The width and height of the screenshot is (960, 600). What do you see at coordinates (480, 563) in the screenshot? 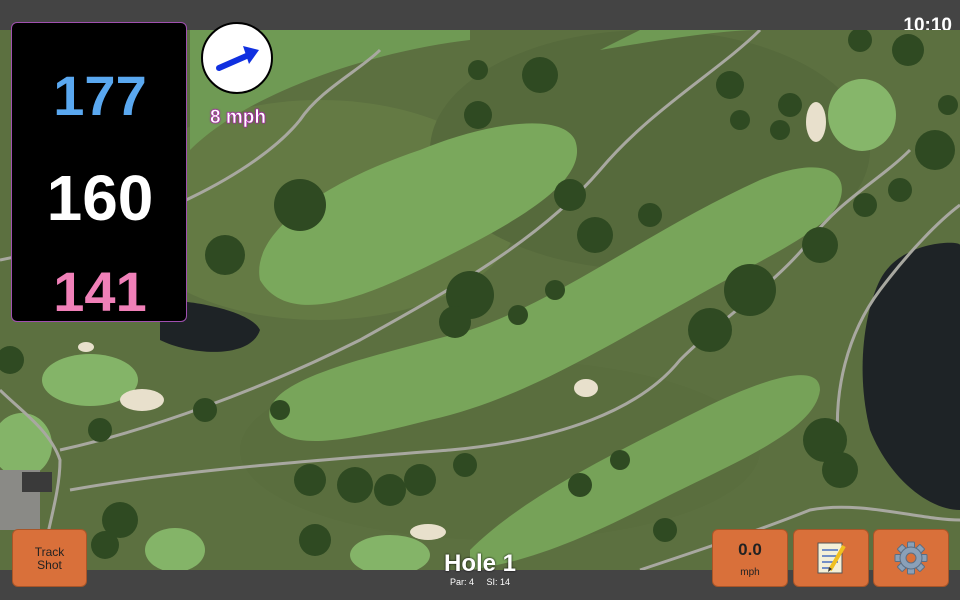
I see `hole-title: Hole 1` at bounding box center [480, 563].